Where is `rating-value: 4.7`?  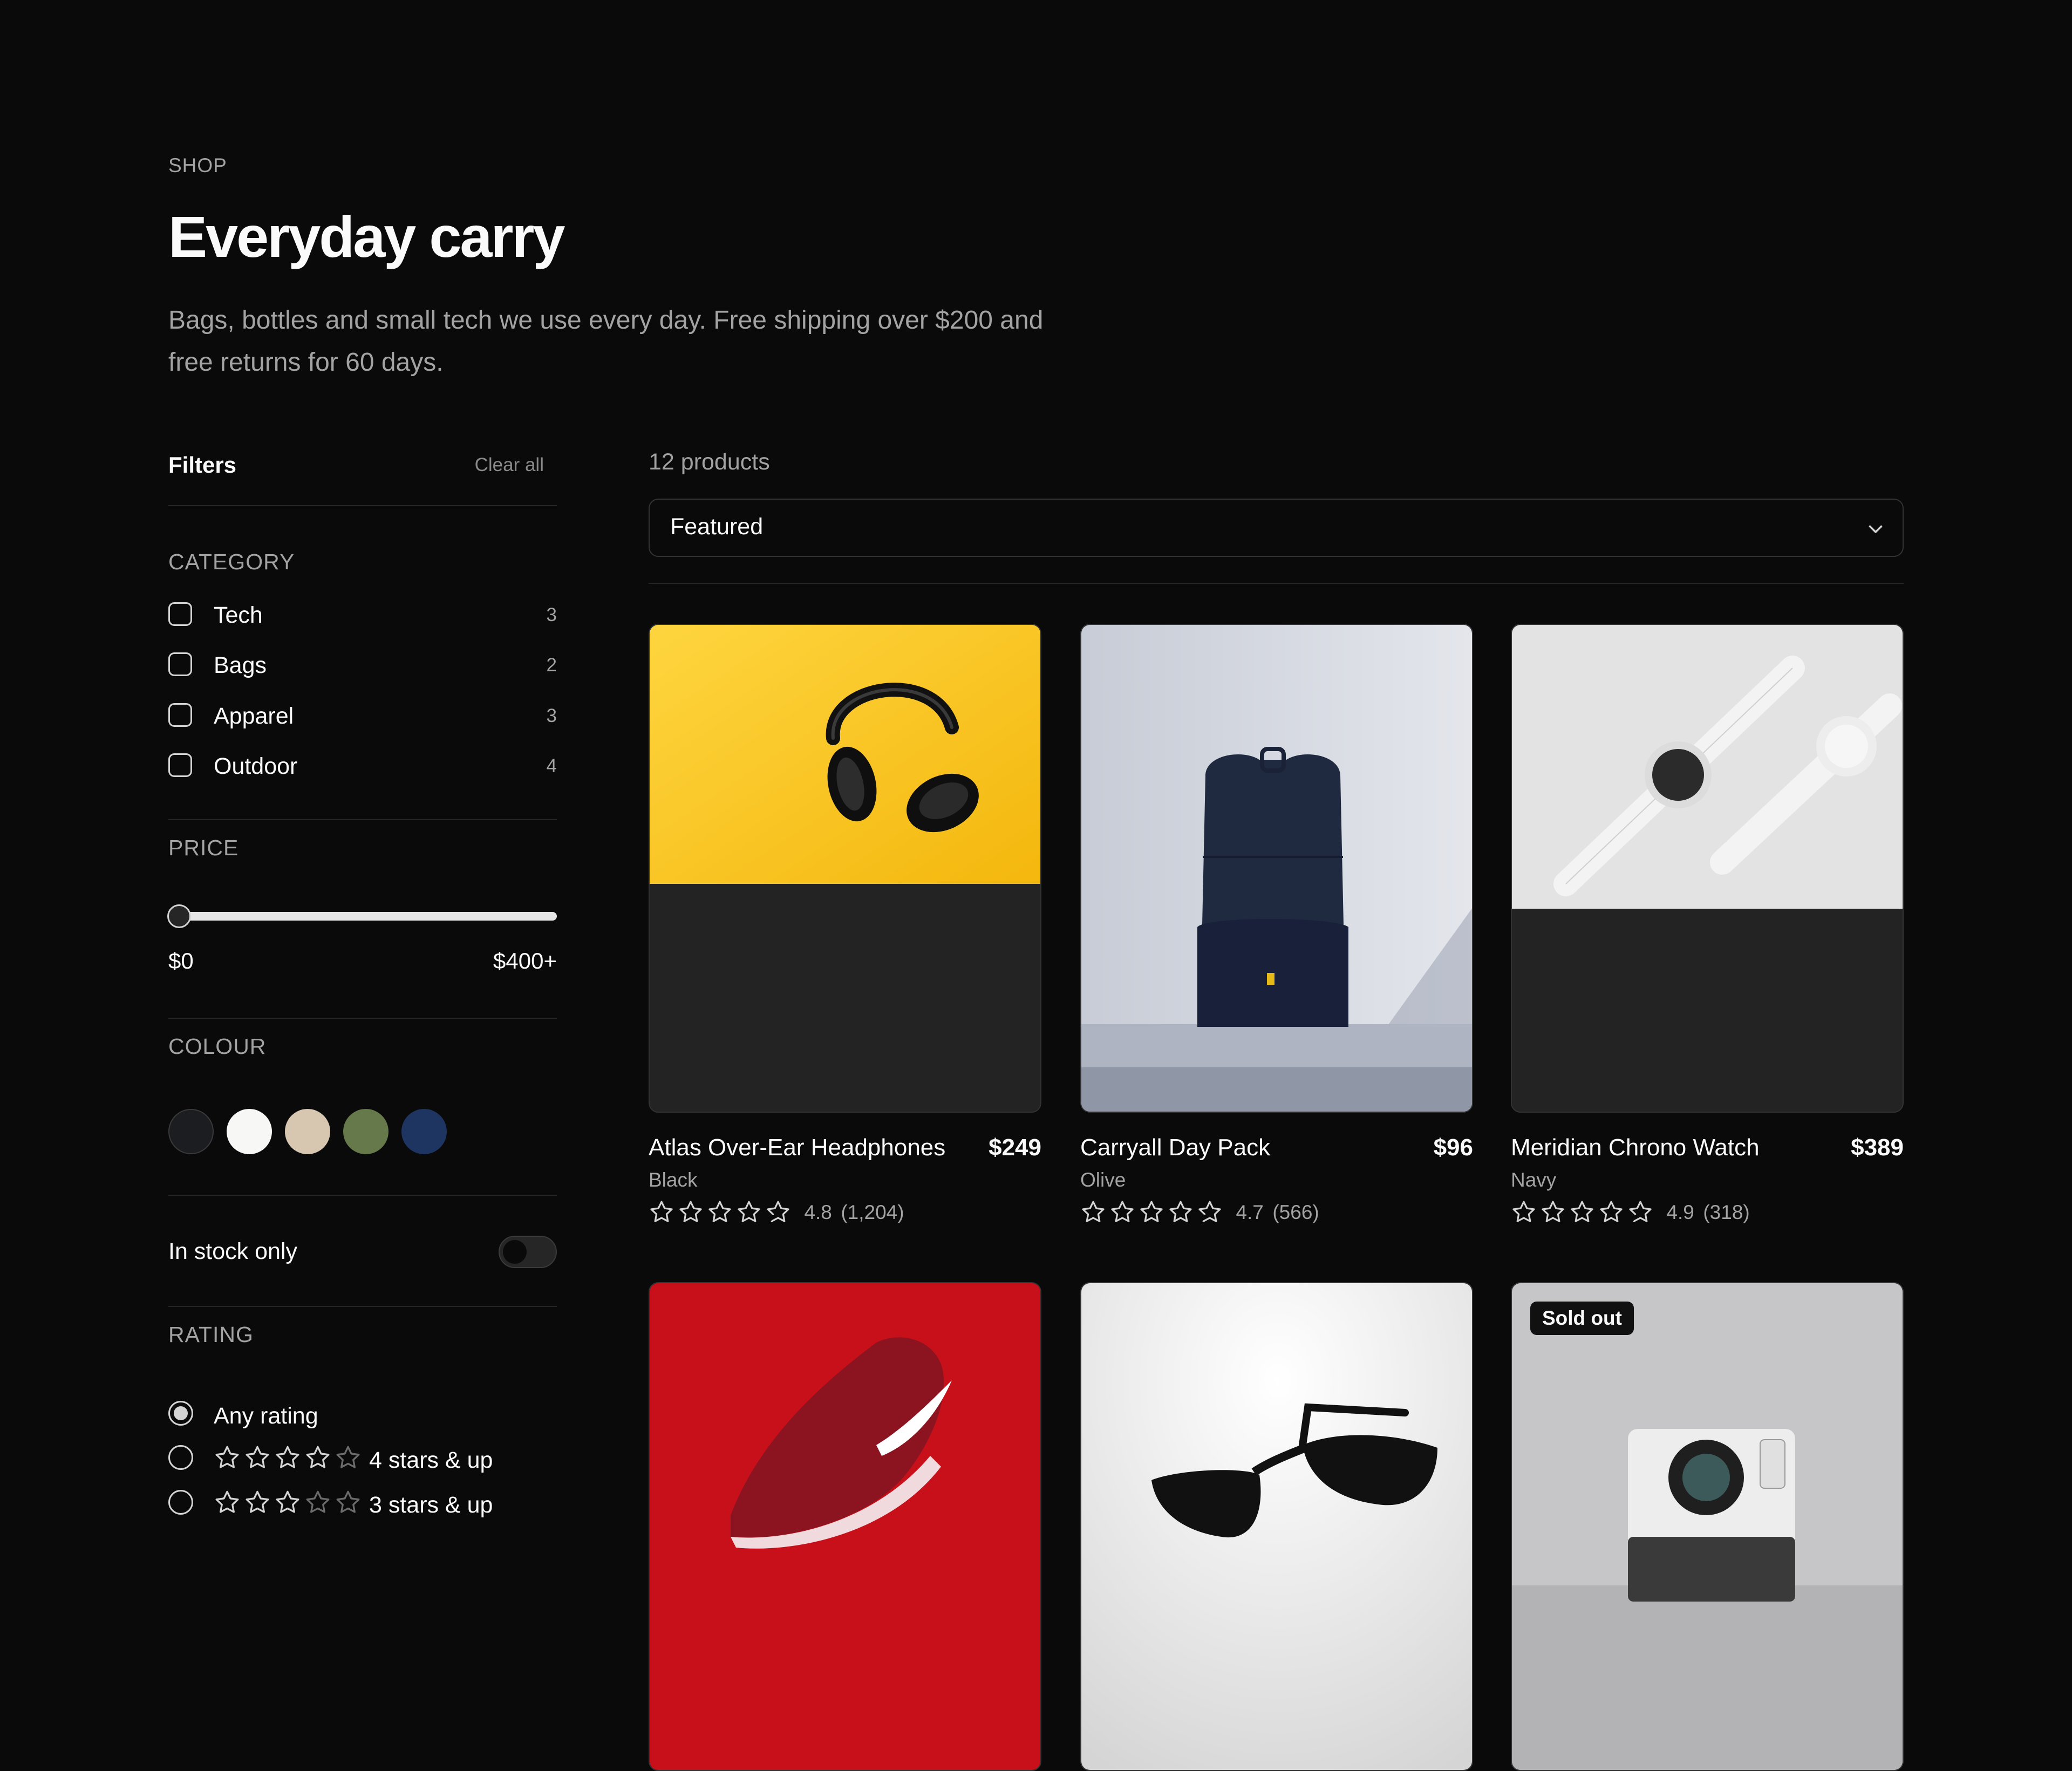 rating-value: 4.7 is located at coordinates (1250, 1212).